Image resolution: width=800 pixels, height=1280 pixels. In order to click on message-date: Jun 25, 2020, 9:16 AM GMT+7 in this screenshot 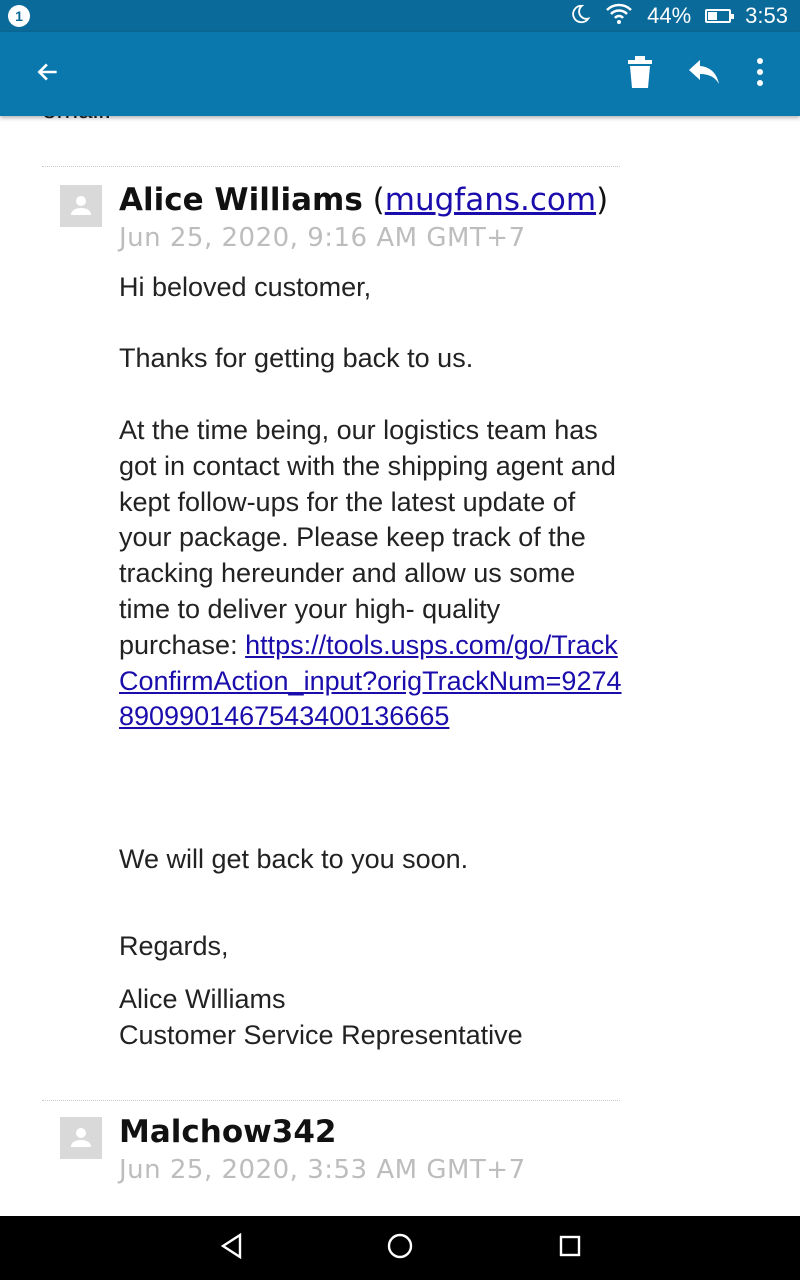, I will do `click(322, 238)`.